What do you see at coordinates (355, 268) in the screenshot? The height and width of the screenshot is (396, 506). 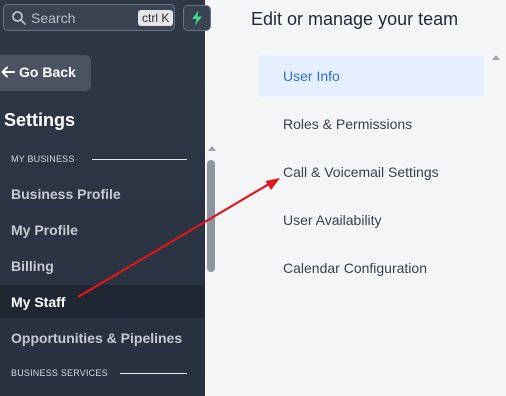 I see `menu-item-label: Calendar Configuration` at bounding box center [355, 268].